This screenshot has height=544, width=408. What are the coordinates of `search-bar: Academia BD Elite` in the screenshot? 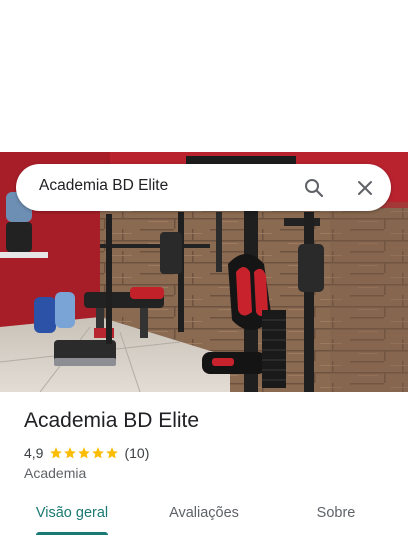 It's located at (203, 187).